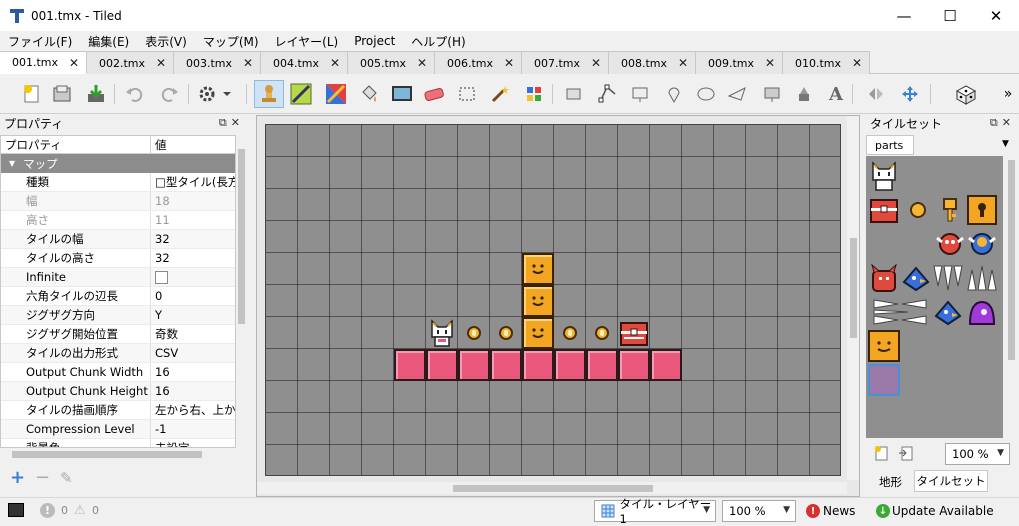  What do you see at coordinates (565, 62) in the screenshot?
I see `tab-007: 007.tmx ✕` at bounding box center [565, 62].